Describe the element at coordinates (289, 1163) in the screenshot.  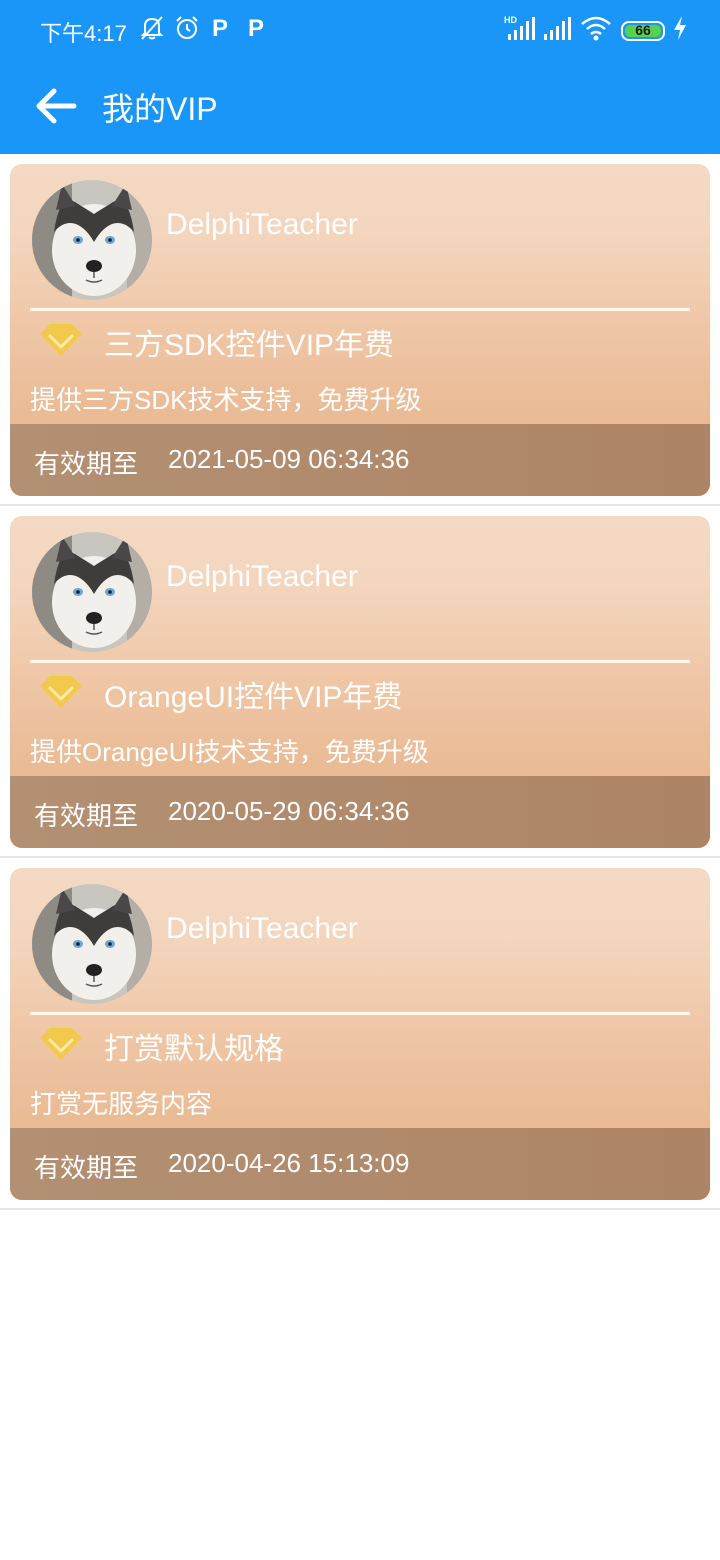
I see `expiry-date: 2020-04-26 15:13:09` at that location.